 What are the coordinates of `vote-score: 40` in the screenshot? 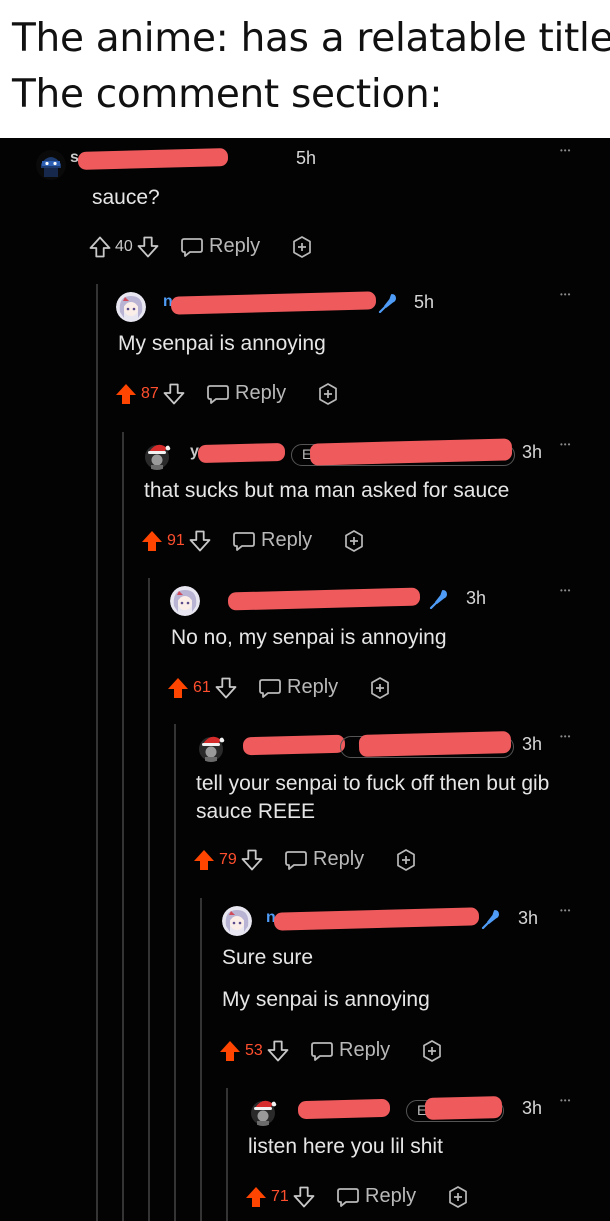 It's located at (124, 246).